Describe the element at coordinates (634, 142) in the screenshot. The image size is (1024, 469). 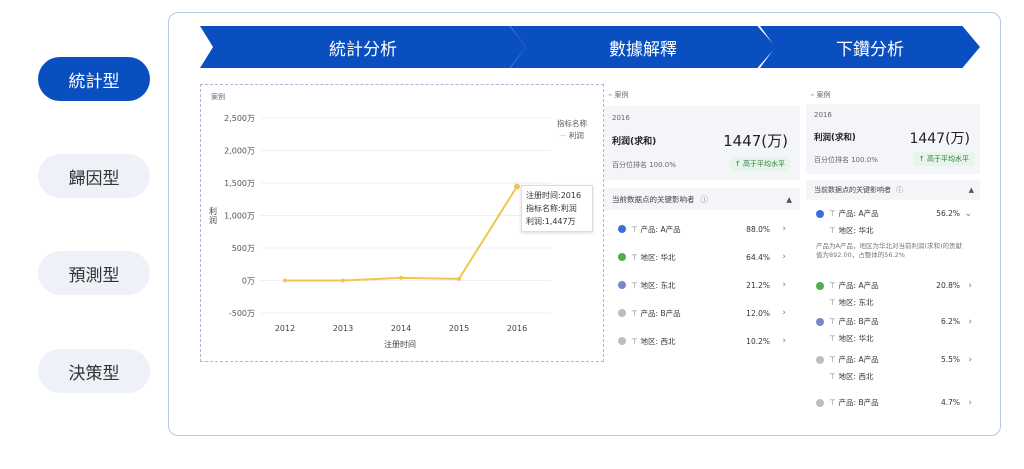
I see `interp-metric-name: 利润(求和)` at that location.